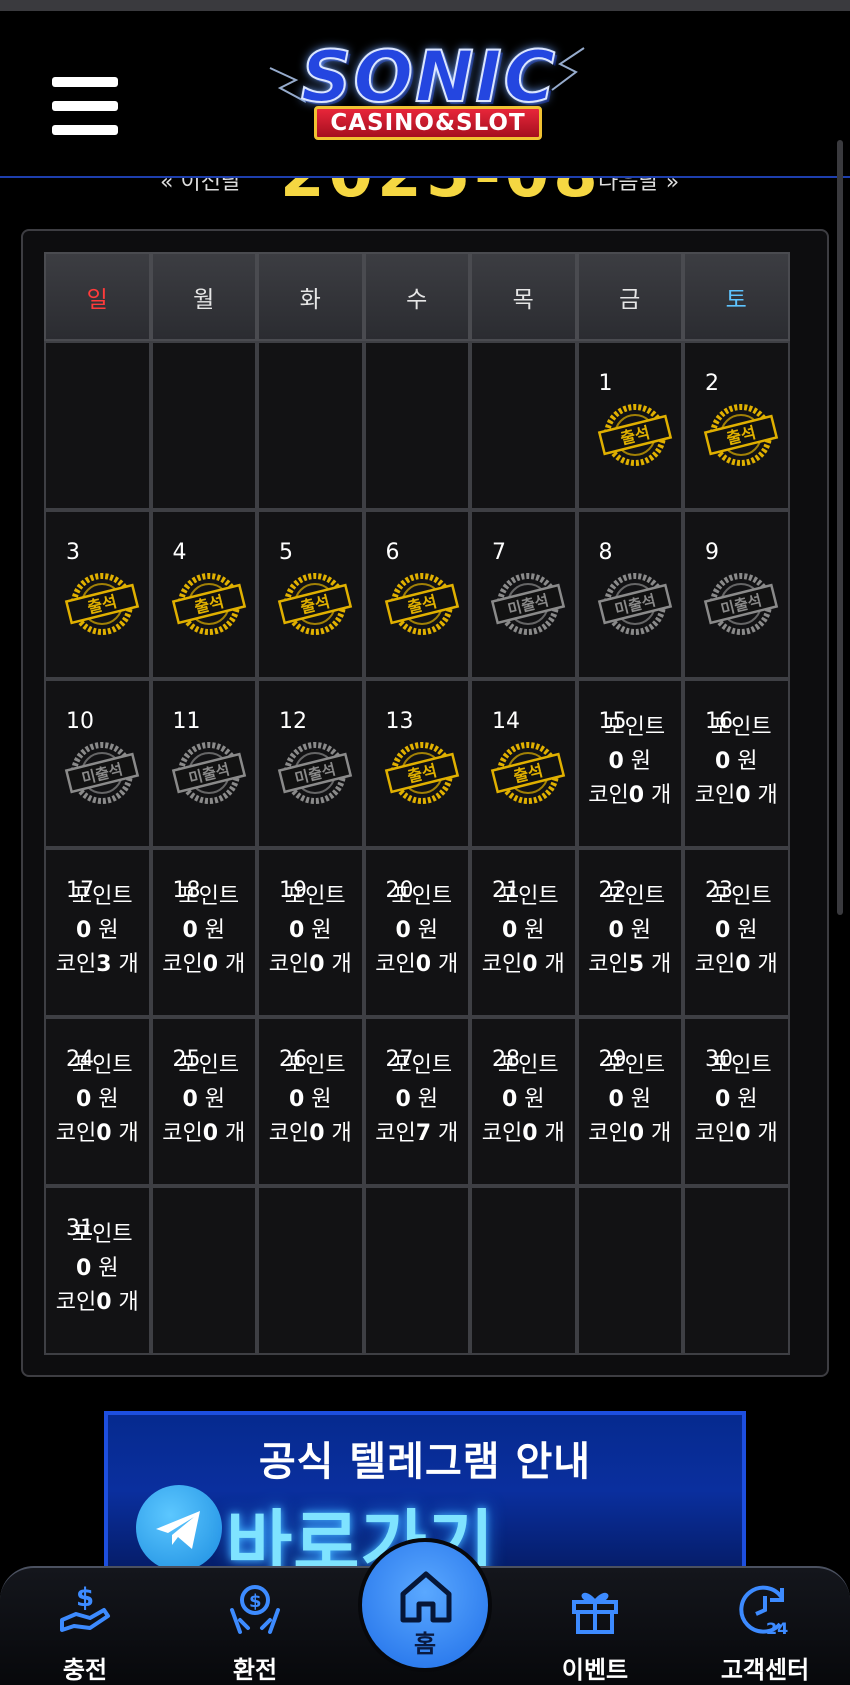  I want to click on day-cell: 6 출석, so click(416, 594).